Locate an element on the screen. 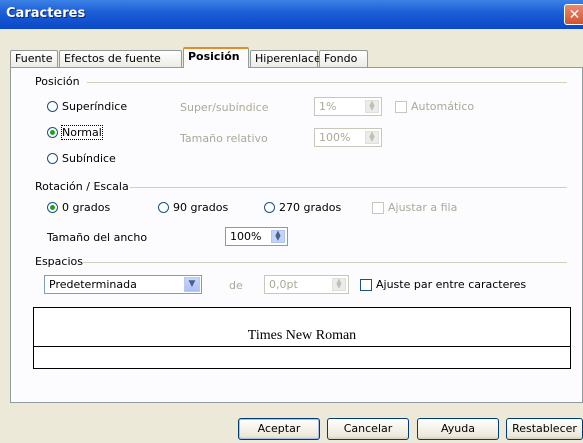 The height and width of the screenshot is (443, 583). close-button: ✕ is located at coordinates (573, 14).